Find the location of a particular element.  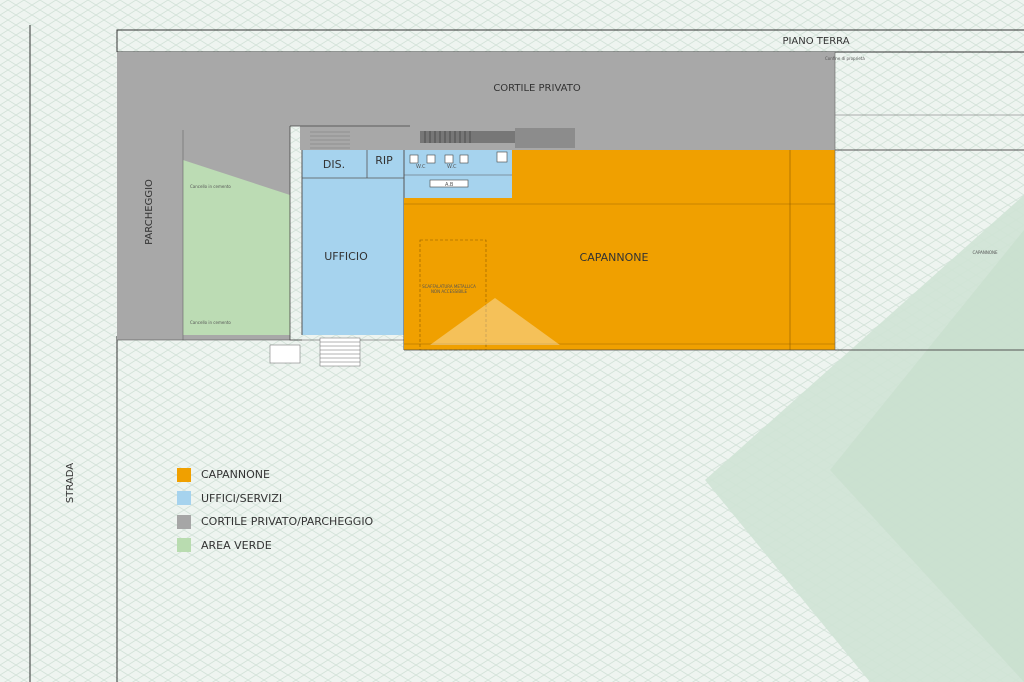

title-piano-terra: PIANO TERRA is located at coordinates (815, 41).